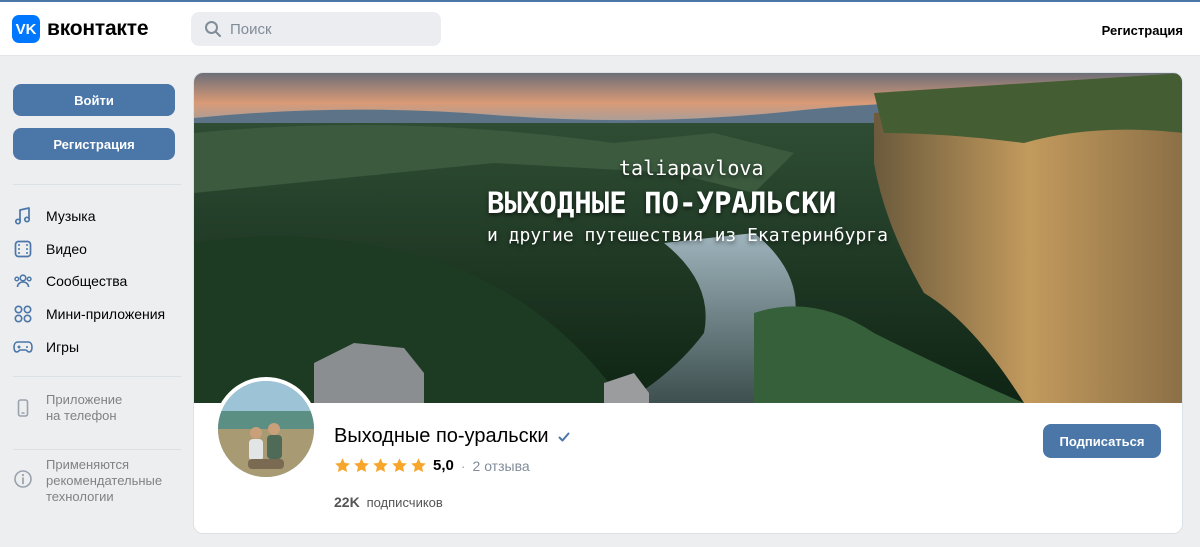 This screenshot has width=1200, height=547. What do you see at coordinates (347, 502) in the screenshot?
I see `subscribers-number: 22K` at bounding box center [347, 502].